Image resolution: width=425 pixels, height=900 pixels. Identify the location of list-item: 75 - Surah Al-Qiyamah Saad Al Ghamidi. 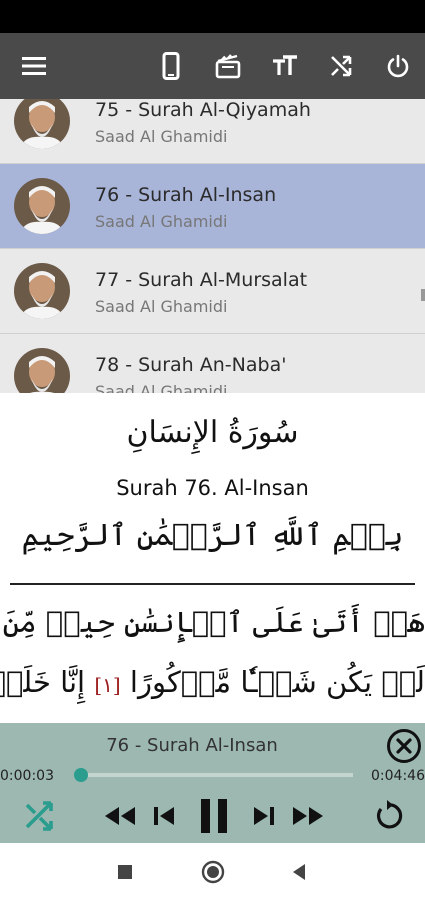
(212, 131).